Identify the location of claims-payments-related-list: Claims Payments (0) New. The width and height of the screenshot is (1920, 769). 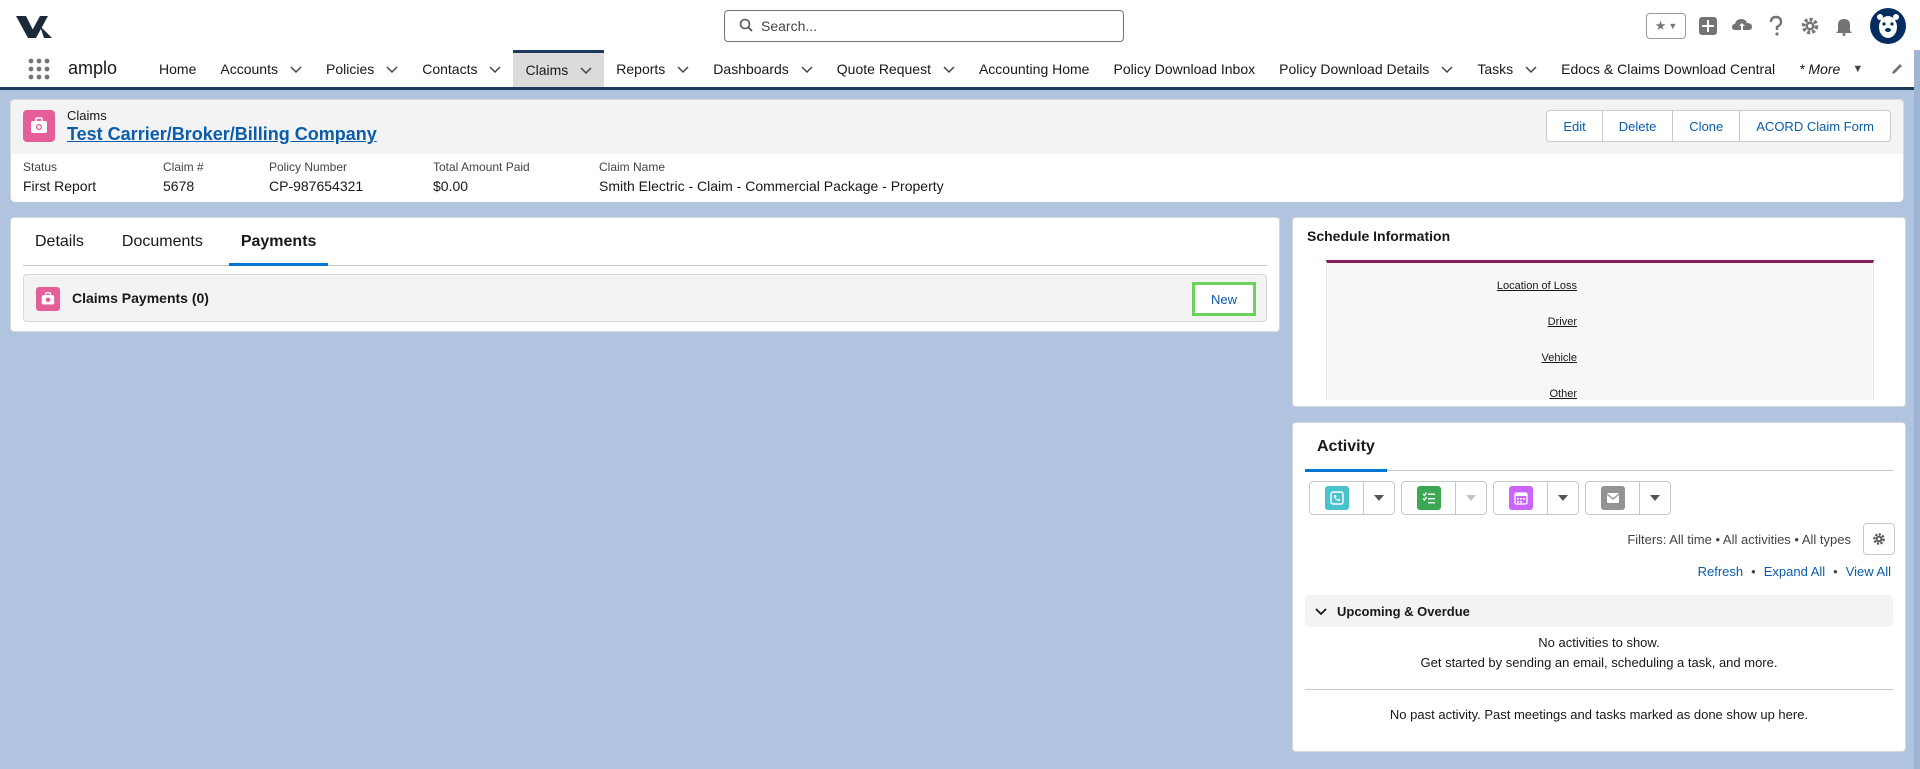
(645, 298).